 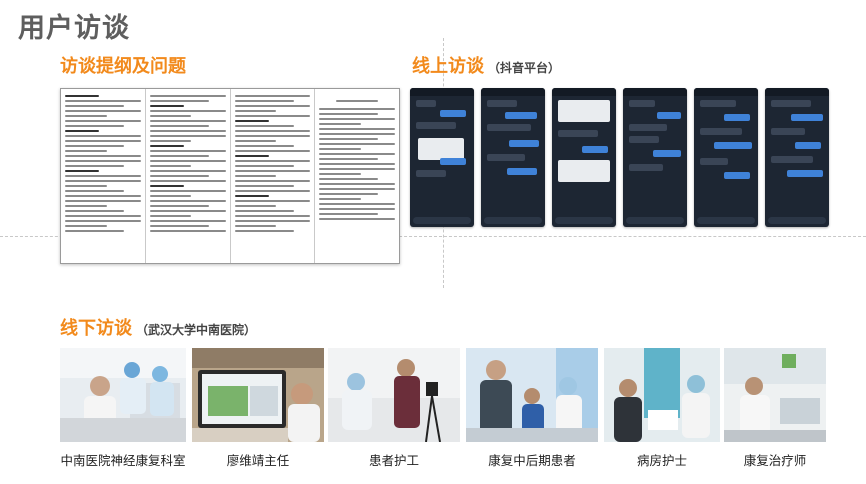 I want to click on caption-rehab-department: 中南医院神经康复科室, so click(x=123, y=460).